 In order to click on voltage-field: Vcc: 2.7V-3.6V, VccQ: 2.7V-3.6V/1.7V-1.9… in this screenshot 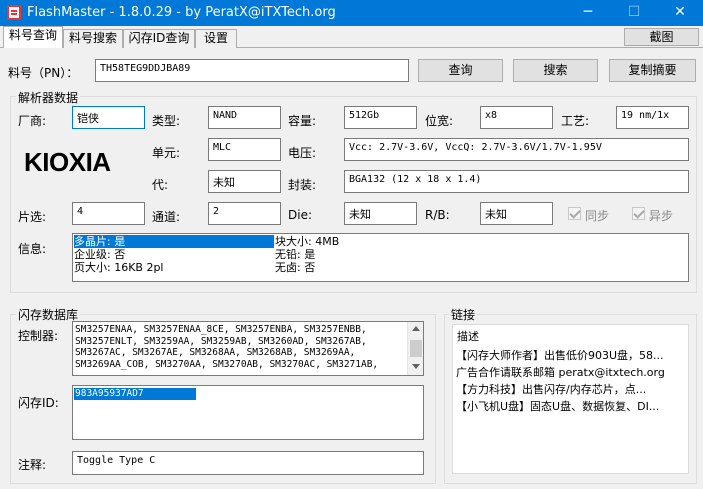, I will do `click(516, 149)`.